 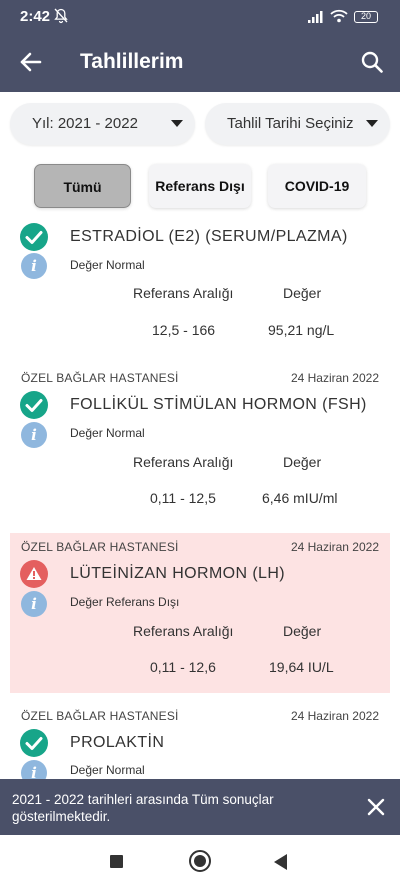 I want to click on recents-icon, so click(x=116, y=861).